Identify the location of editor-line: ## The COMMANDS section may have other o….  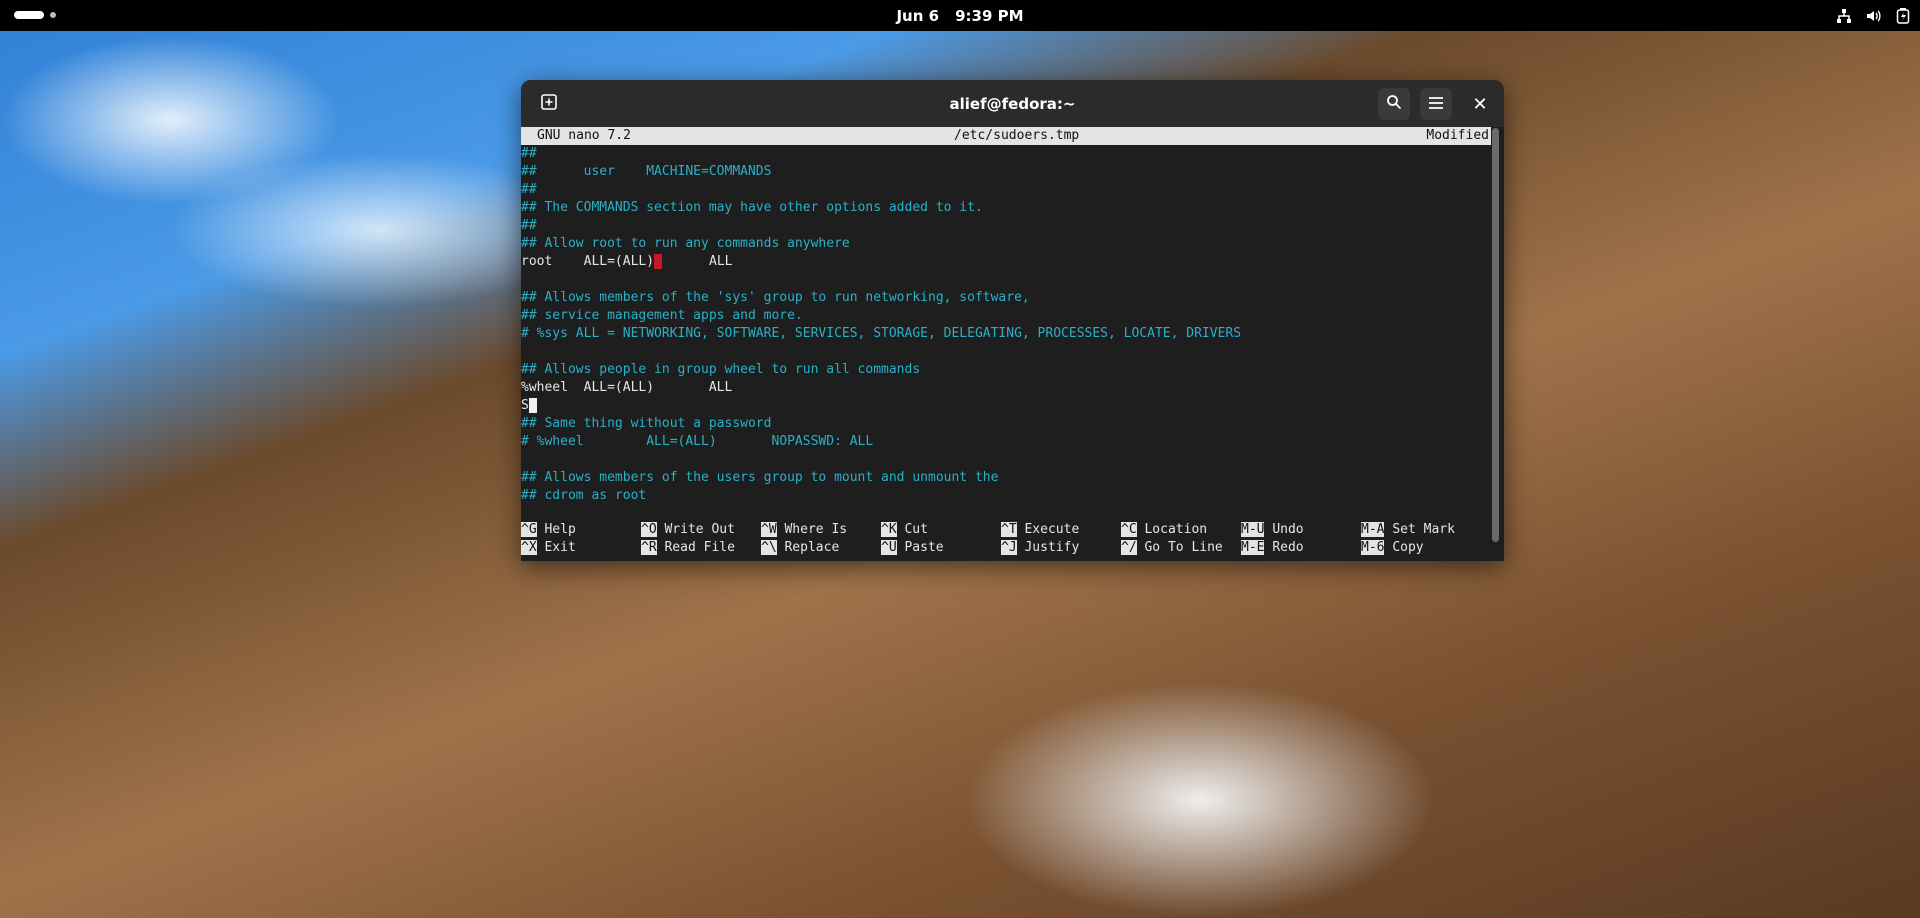
(1006, 208).